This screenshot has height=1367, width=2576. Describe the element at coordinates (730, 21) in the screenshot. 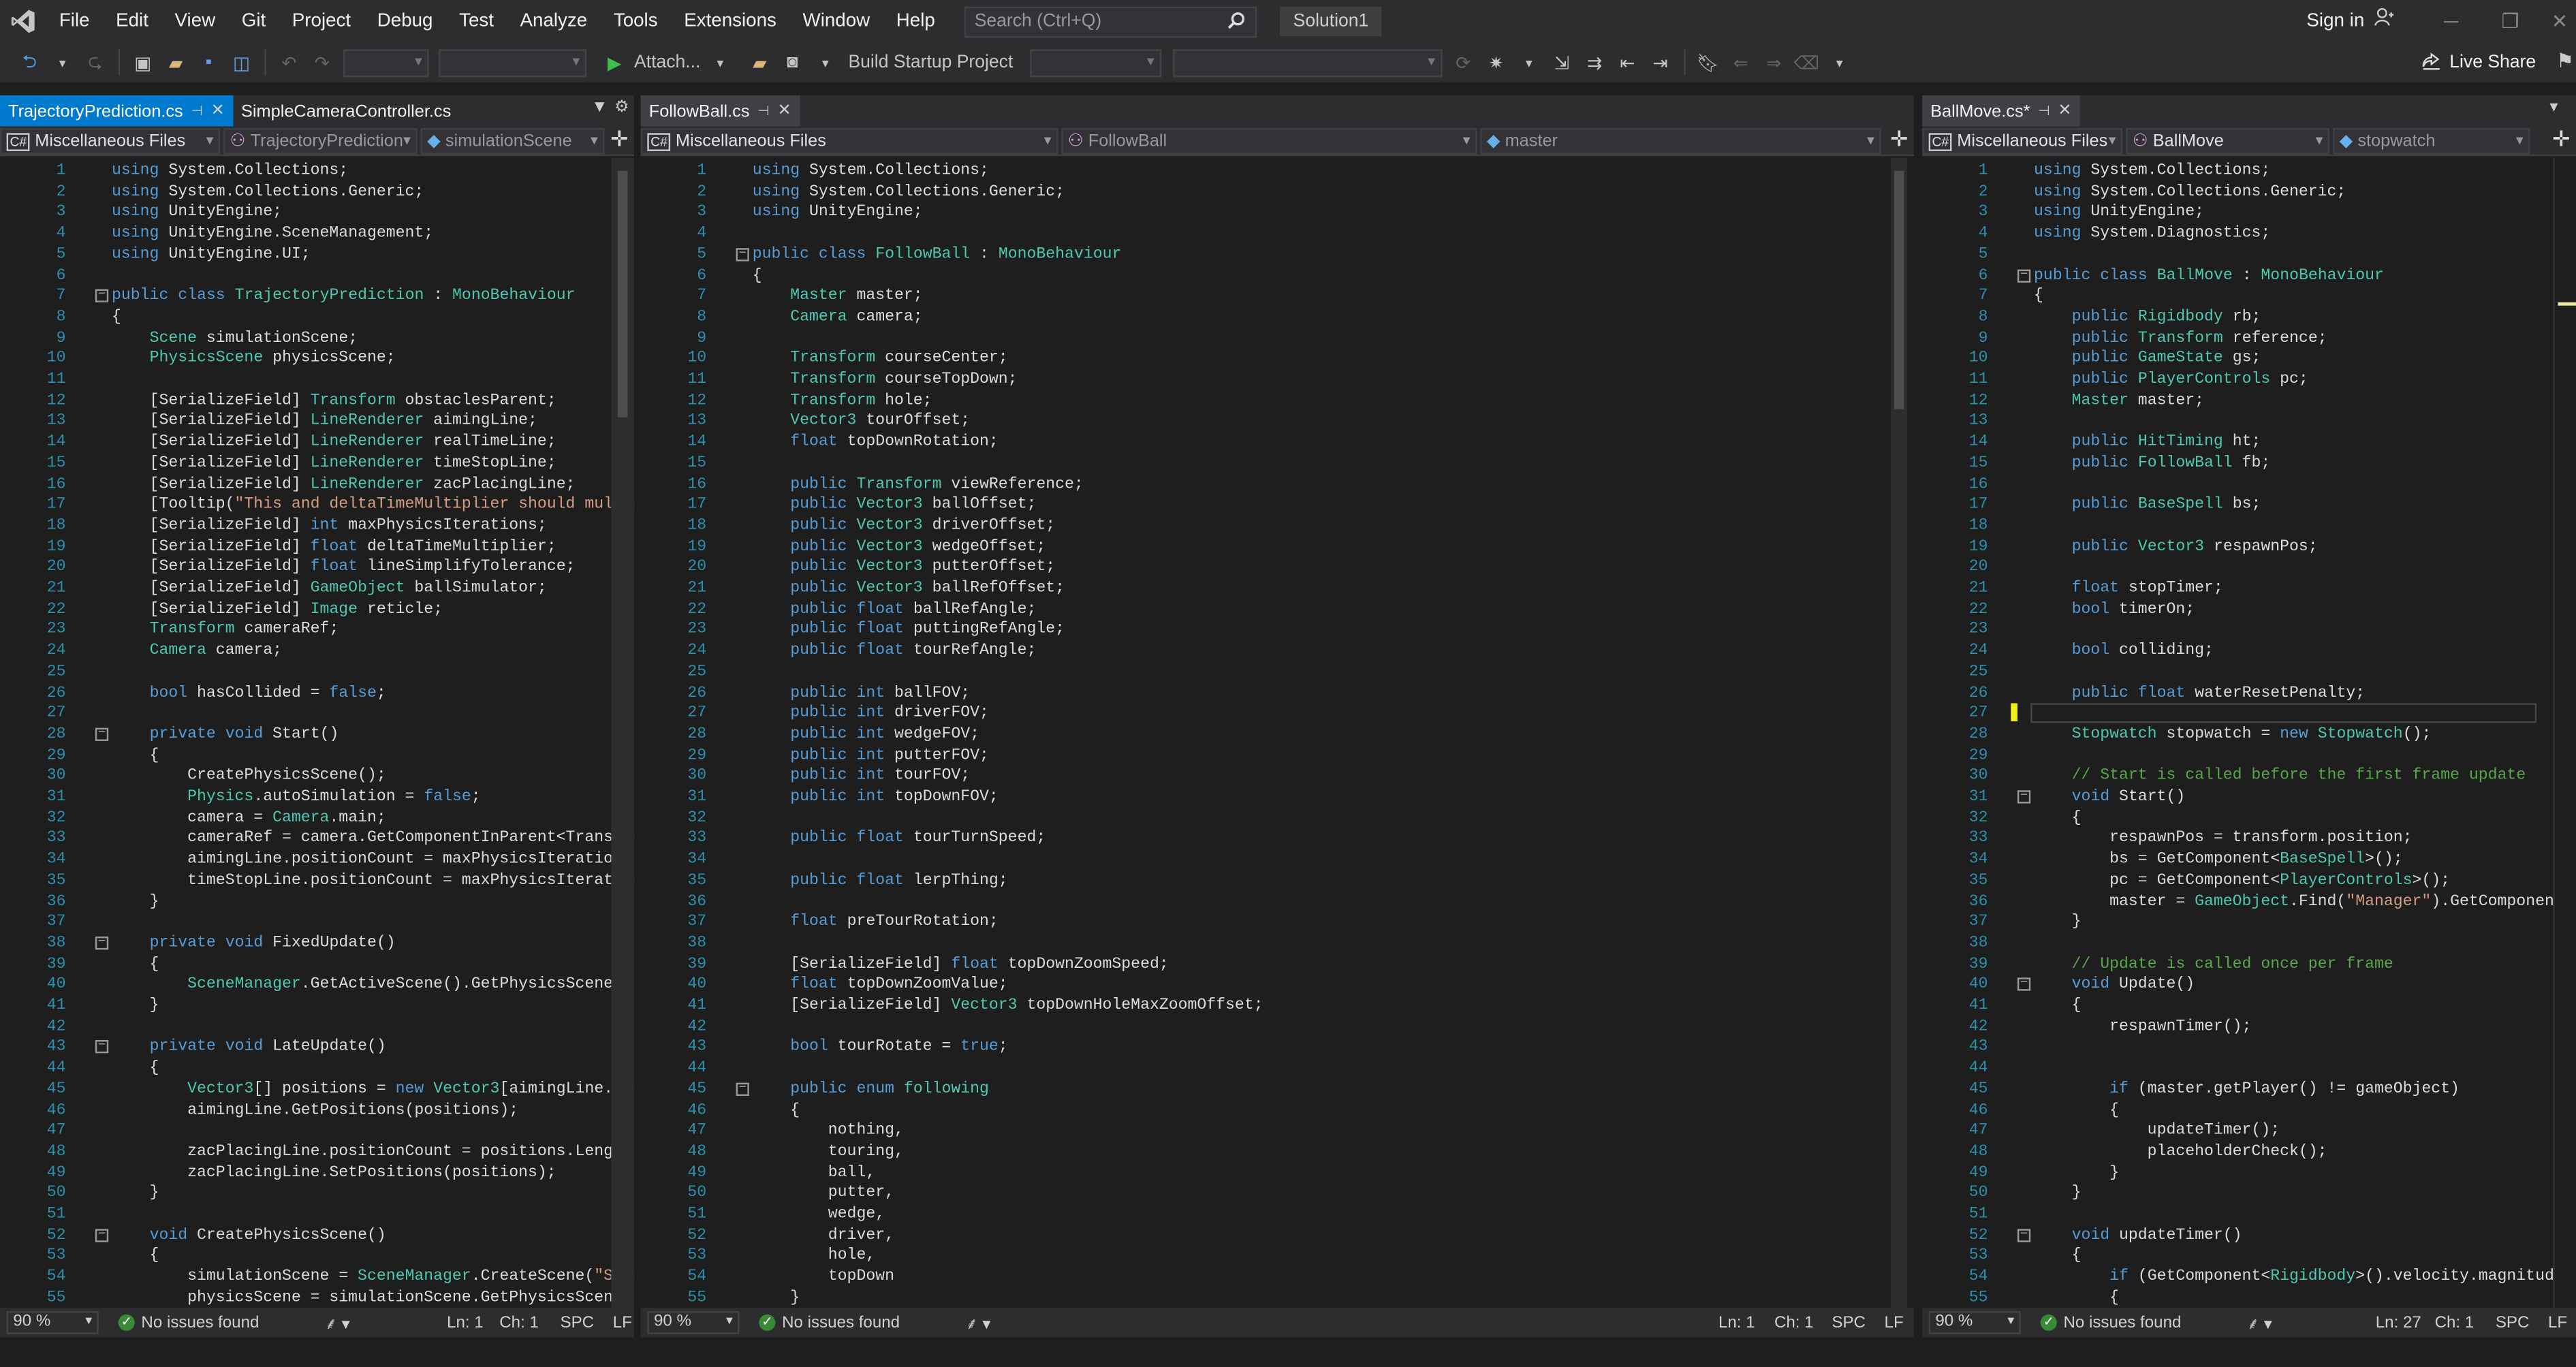

I see `menu-extensions: Extensions` at that location.